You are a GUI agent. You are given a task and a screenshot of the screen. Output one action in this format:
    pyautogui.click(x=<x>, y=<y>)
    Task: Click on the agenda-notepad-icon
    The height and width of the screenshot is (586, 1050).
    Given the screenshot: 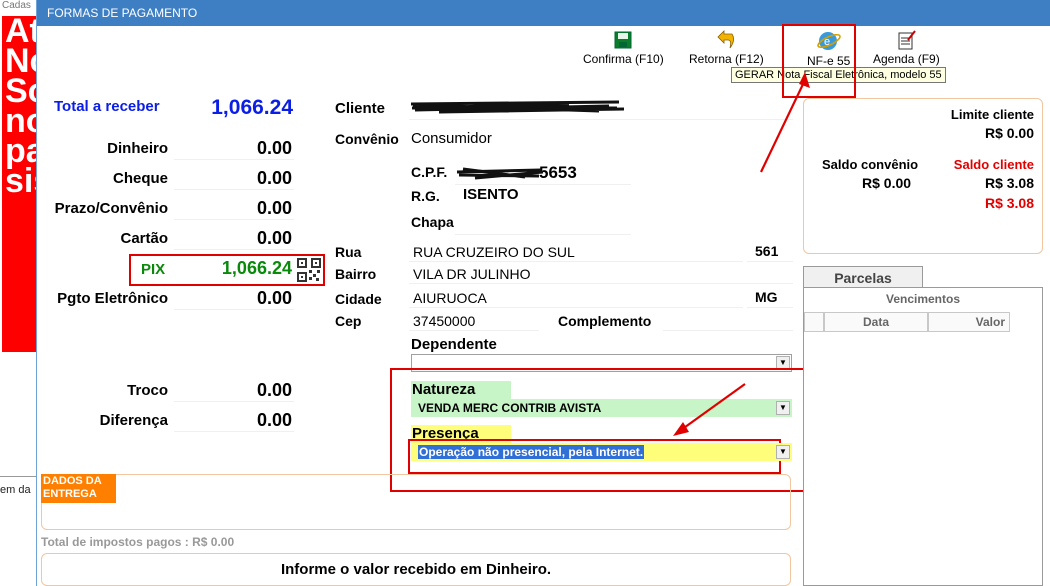 What is the action you would take?
    pyautogui.click(x=907, y=40)
    